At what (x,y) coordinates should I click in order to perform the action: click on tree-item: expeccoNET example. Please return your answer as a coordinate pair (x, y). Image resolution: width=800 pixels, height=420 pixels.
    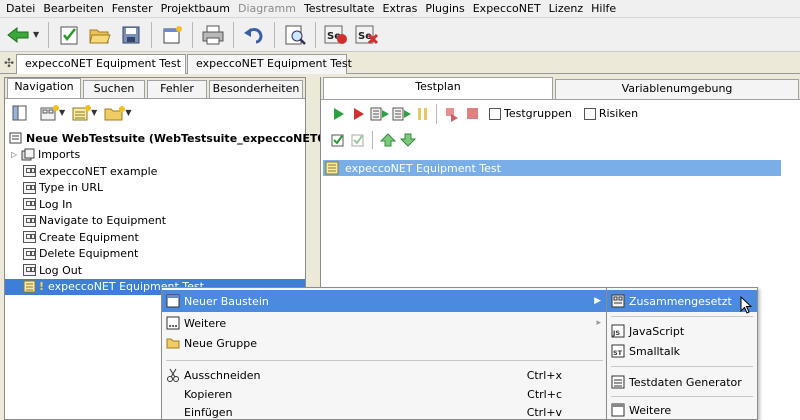
    Looking at the image, I should click on (155, 171).